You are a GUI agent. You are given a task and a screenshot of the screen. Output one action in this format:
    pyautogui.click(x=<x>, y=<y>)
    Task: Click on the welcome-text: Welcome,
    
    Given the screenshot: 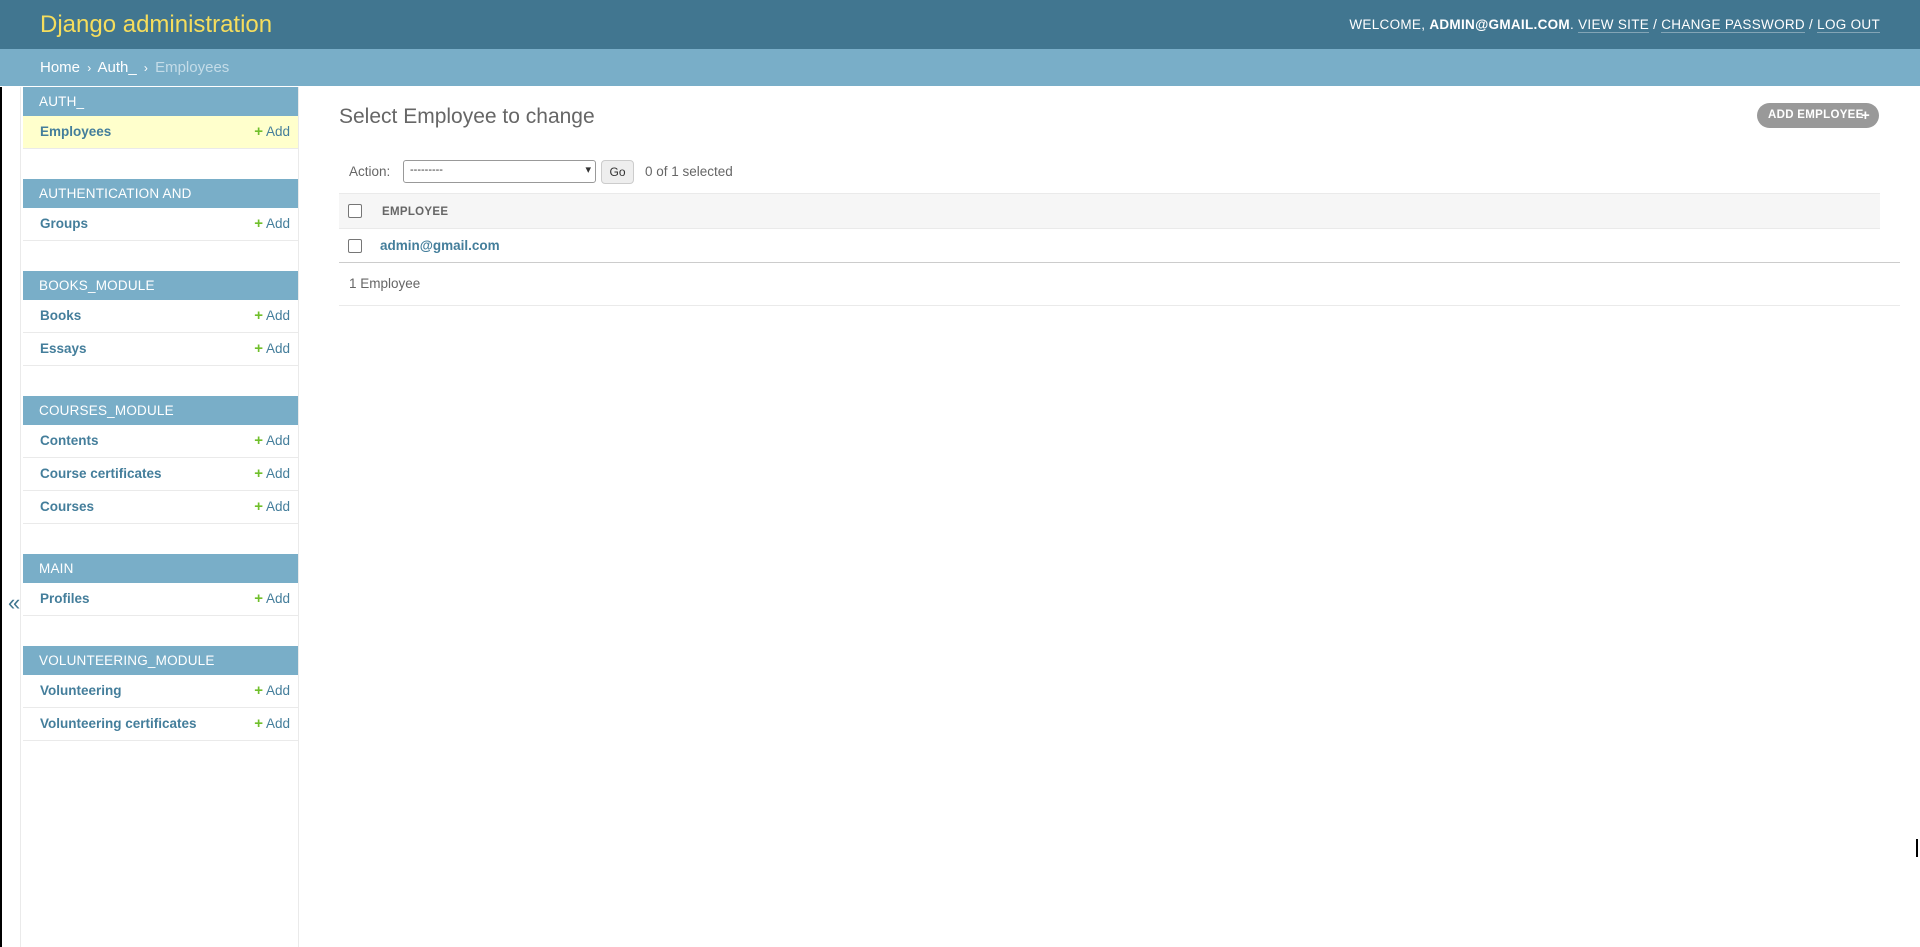 What is the action you would take?
    pyautogui.click(x=1389, y=24)
    